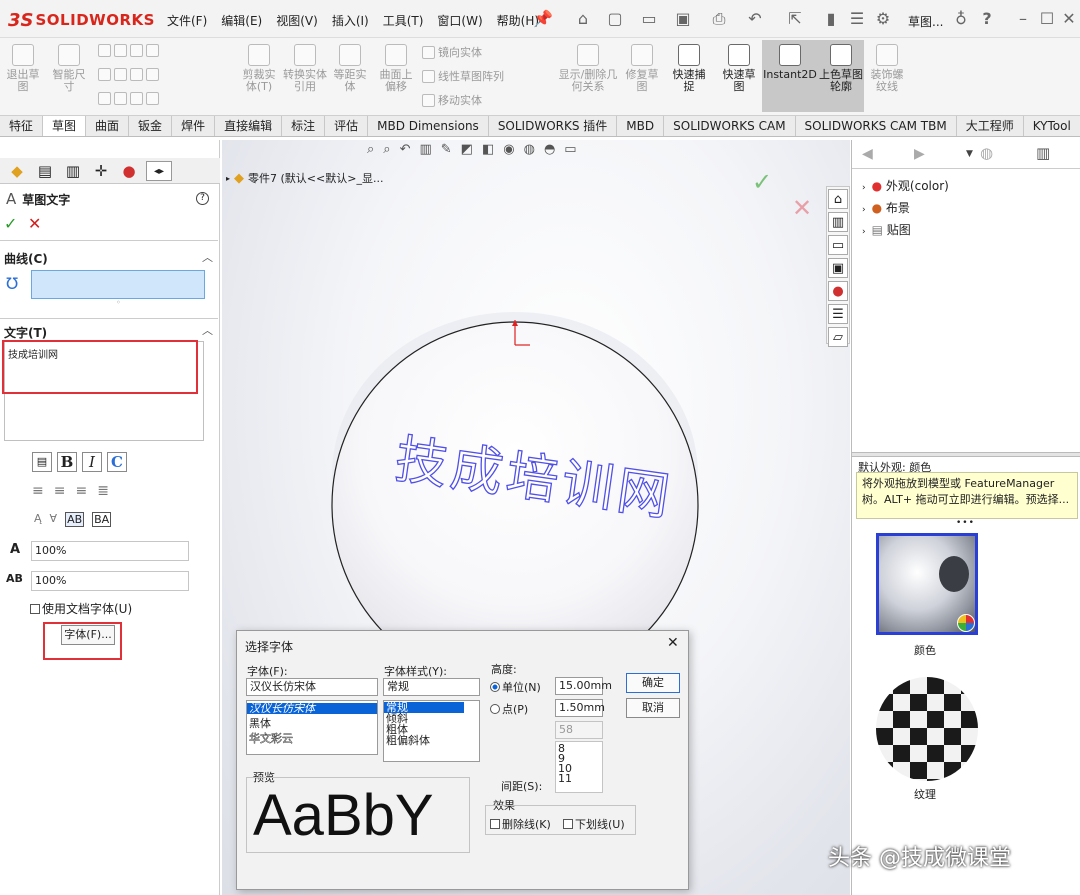 The image size is (1080, 895). What do you see at coordinates (790, 76) in the screenshot?
I see `instant2d-button: Instant2D` at bounding box center [790, 76].